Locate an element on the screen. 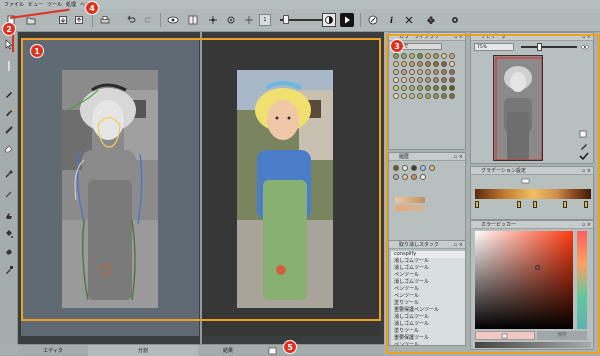 Image resolution: width=600 pixels, height=356 pixels. navigator-thumbnail is located at coordinates (518, 108).